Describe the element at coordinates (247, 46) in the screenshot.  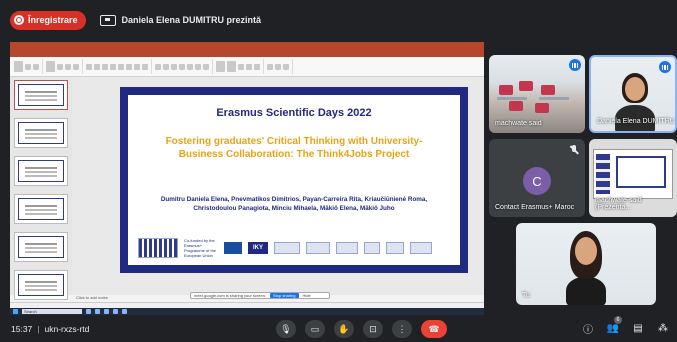
I see `powerpoint-titlebar` at that location.